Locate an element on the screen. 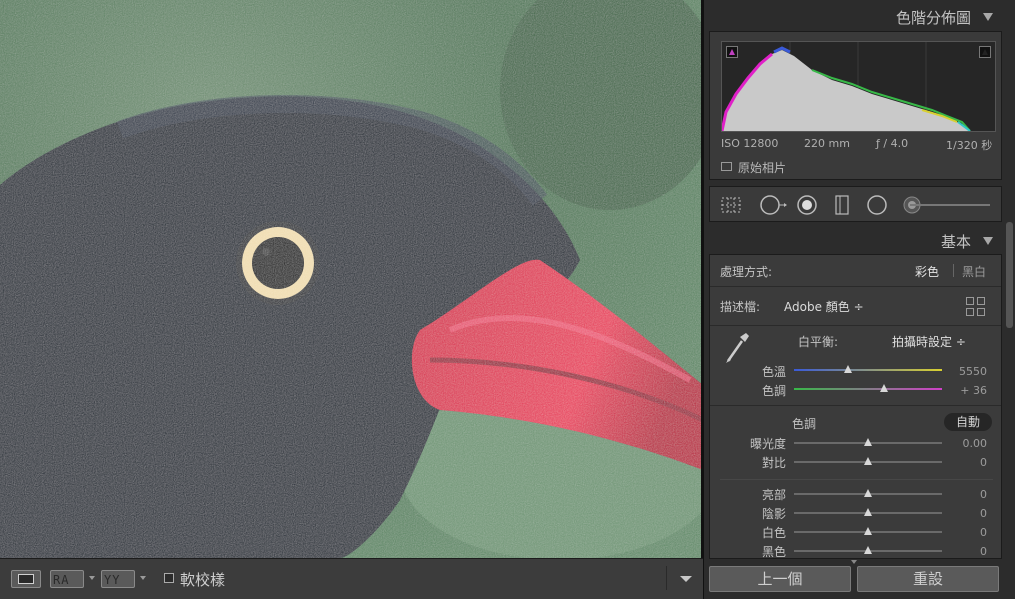 This screenshot has height=599, width=1015. ra-label: RA is located at coordinates (61, 580).